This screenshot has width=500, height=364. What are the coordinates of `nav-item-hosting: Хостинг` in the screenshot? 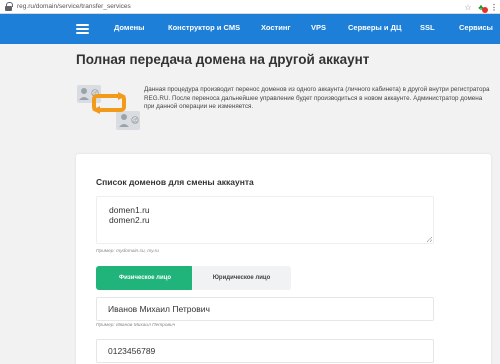 It's located at (276, 27).